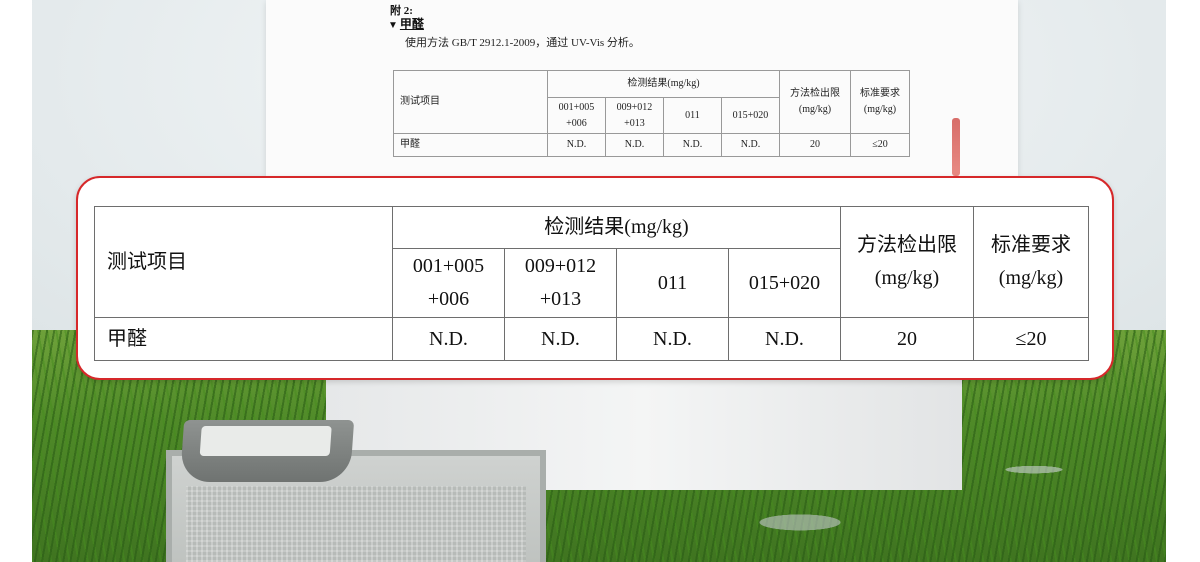 Image resolution: width=1200 pixels, height=562 pixels. What do you see at coordinates (815, 145) in the screenshot?
I see `row-detection-limit: 20` at bounding box center [815, 145].